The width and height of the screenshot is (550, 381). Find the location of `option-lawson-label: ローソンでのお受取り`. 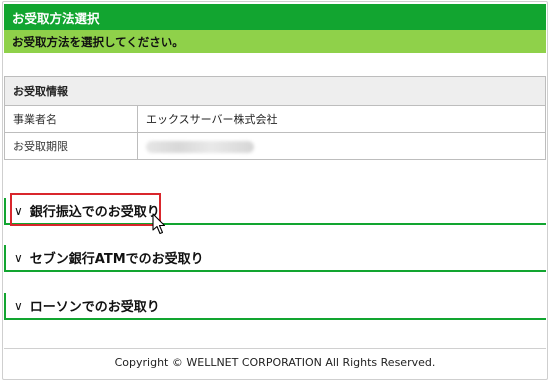

option-lawson-label: ローソンでのお受取り is located at coordinates (94, 307).